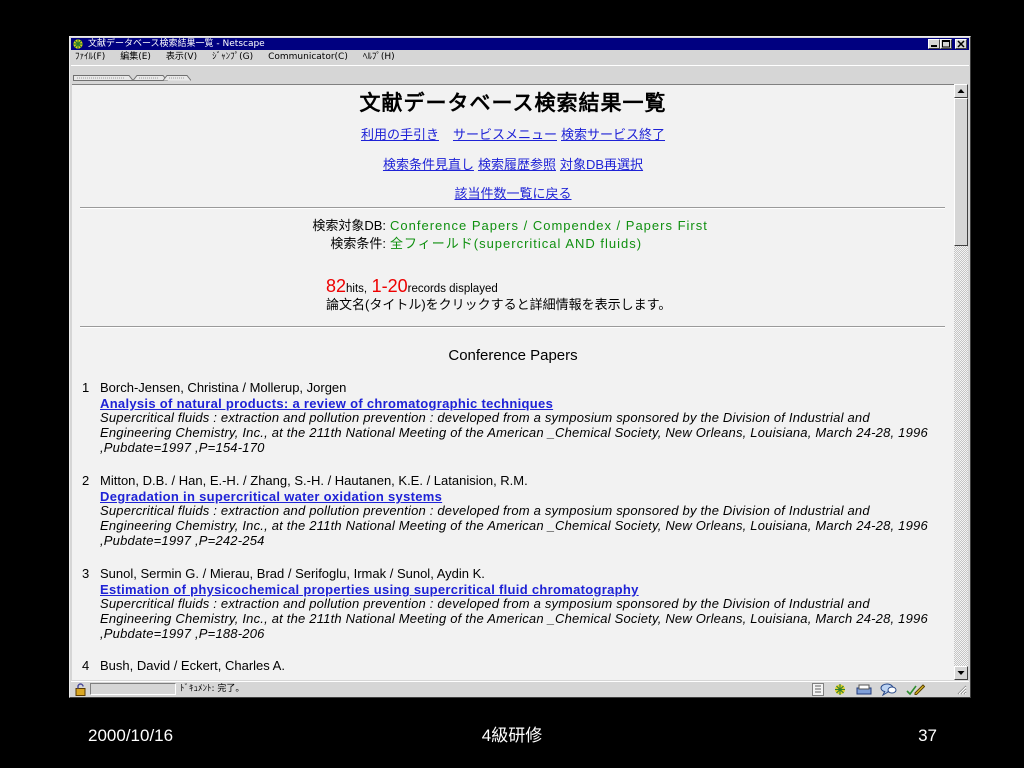  Describe the element at coordinates (512, 735) in the screenshot. I see `slide-footer-title: 4級研修` at that location.